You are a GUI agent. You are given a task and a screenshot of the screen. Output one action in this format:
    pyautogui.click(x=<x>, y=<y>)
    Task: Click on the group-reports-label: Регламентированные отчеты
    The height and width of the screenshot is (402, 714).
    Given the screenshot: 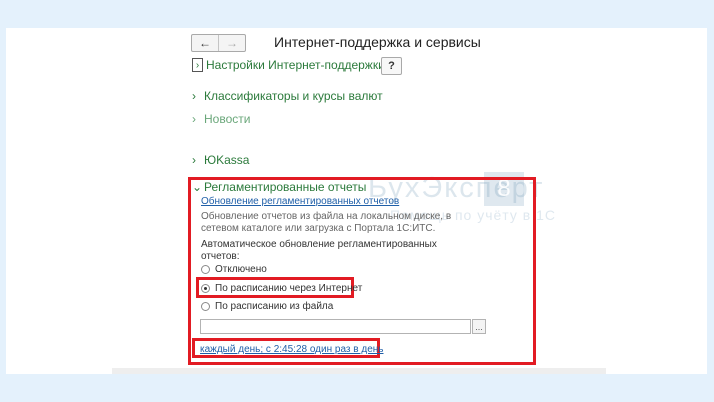 What is the action you would take?
    pyautogui.click(x=285, y=187)
    